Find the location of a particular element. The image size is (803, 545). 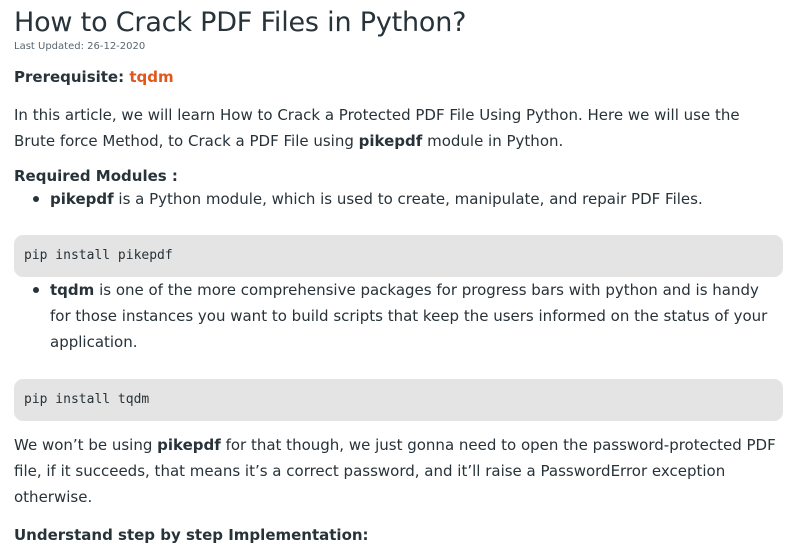

last-updated-date: Last Updated: 26-12-2020 is located at coordinates (80, 46).